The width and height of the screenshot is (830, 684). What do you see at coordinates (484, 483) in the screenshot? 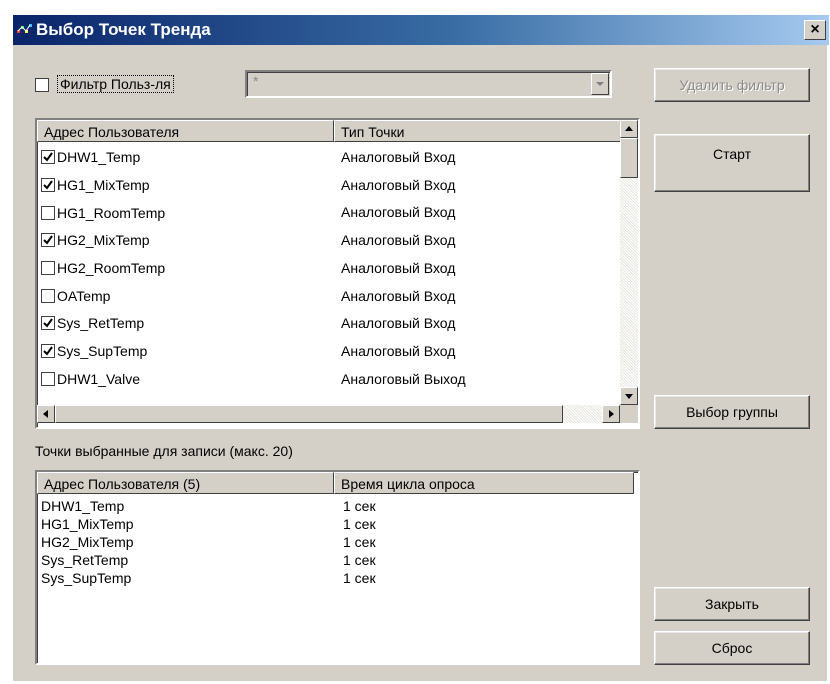
I see `column-header-poll-cycle: Время цикла опроса` at bounding box center [484, 483].